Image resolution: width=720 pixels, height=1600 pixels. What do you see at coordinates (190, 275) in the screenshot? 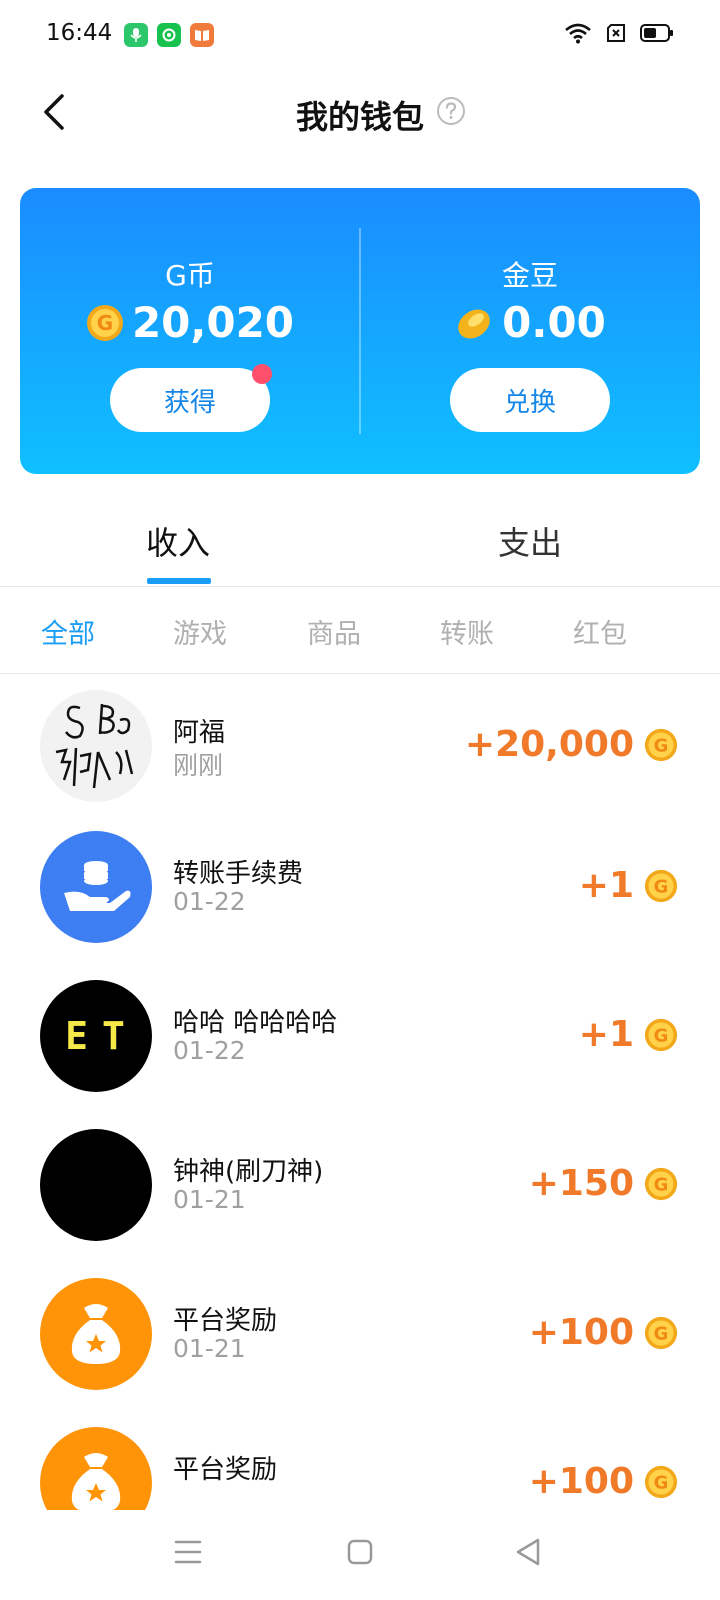
I see `gcoin-label: G币` at bounding box center [190, 275].